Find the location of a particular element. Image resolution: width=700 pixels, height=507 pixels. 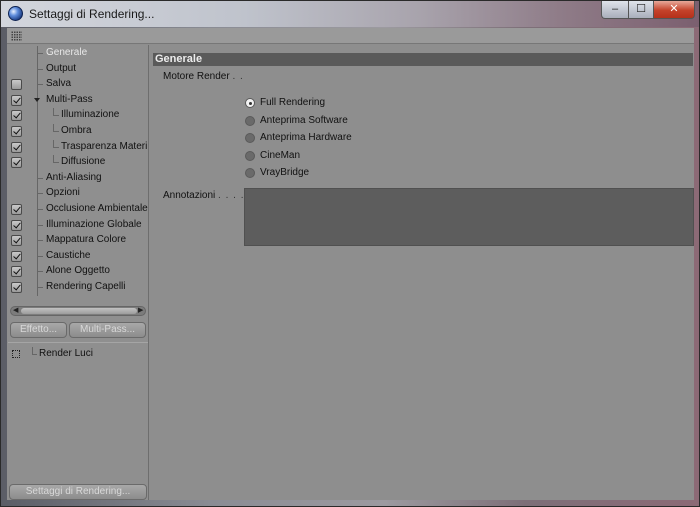

tree-item: Illuminazione is located at coordinates (78, 116).